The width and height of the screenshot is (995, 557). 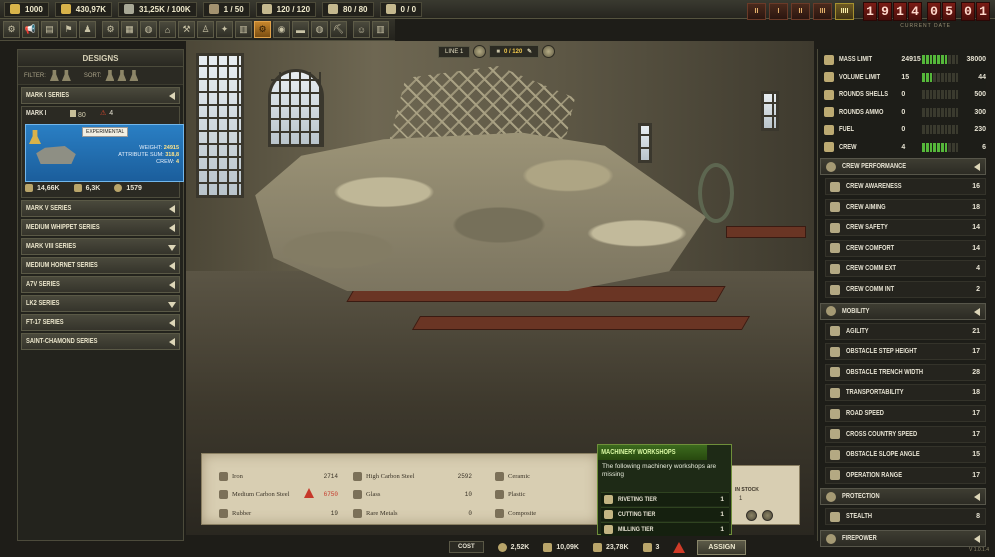 What do you see at coordinates (49, 29) in the screenshot?
I see `clipboard-icon: ▤` at bounding box center [49, 29].